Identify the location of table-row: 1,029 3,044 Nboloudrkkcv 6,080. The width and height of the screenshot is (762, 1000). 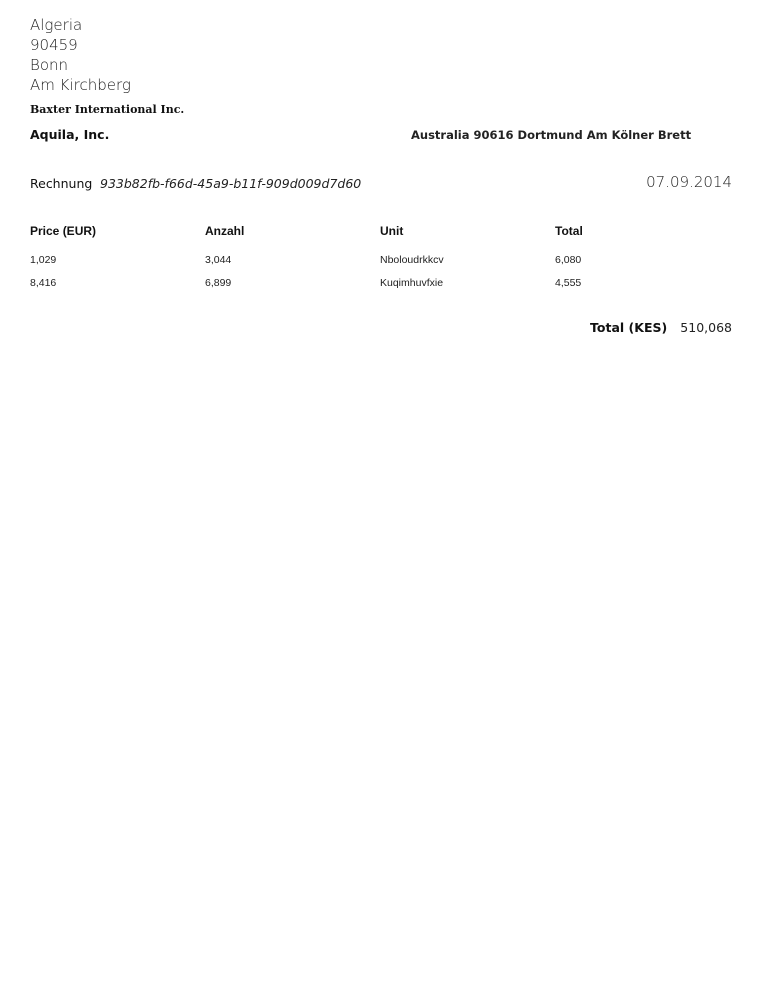
(380, 265).